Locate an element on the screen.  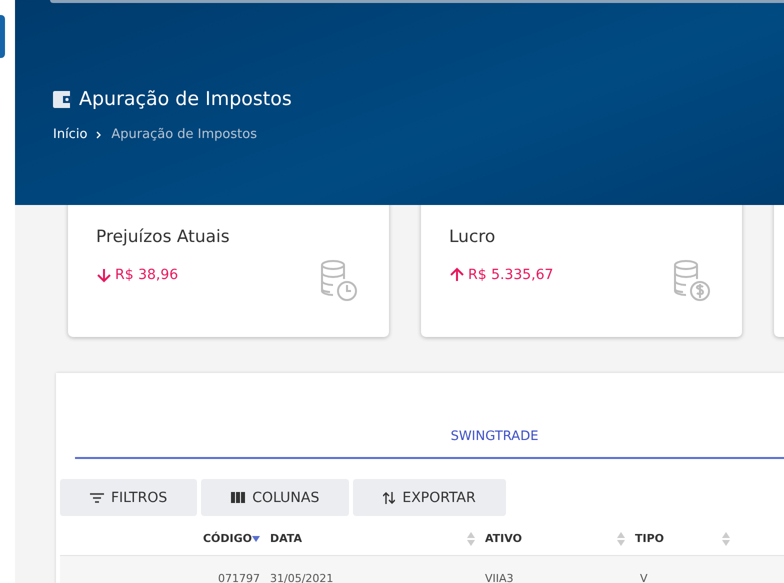
filter-icon is located at coordinates (97, 497).